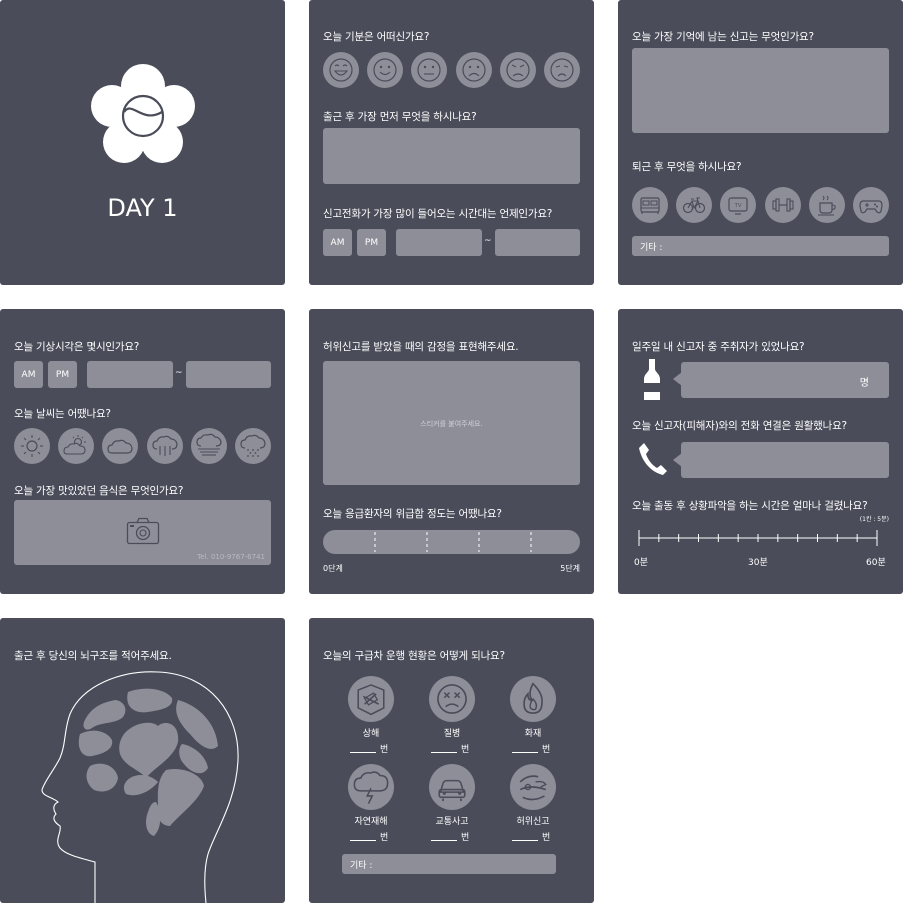 This screenshot has height=903, width=903. Describe the element at coordinates (76, 446) in the screenshot. I see `partly-cloudy-icon` at that location.